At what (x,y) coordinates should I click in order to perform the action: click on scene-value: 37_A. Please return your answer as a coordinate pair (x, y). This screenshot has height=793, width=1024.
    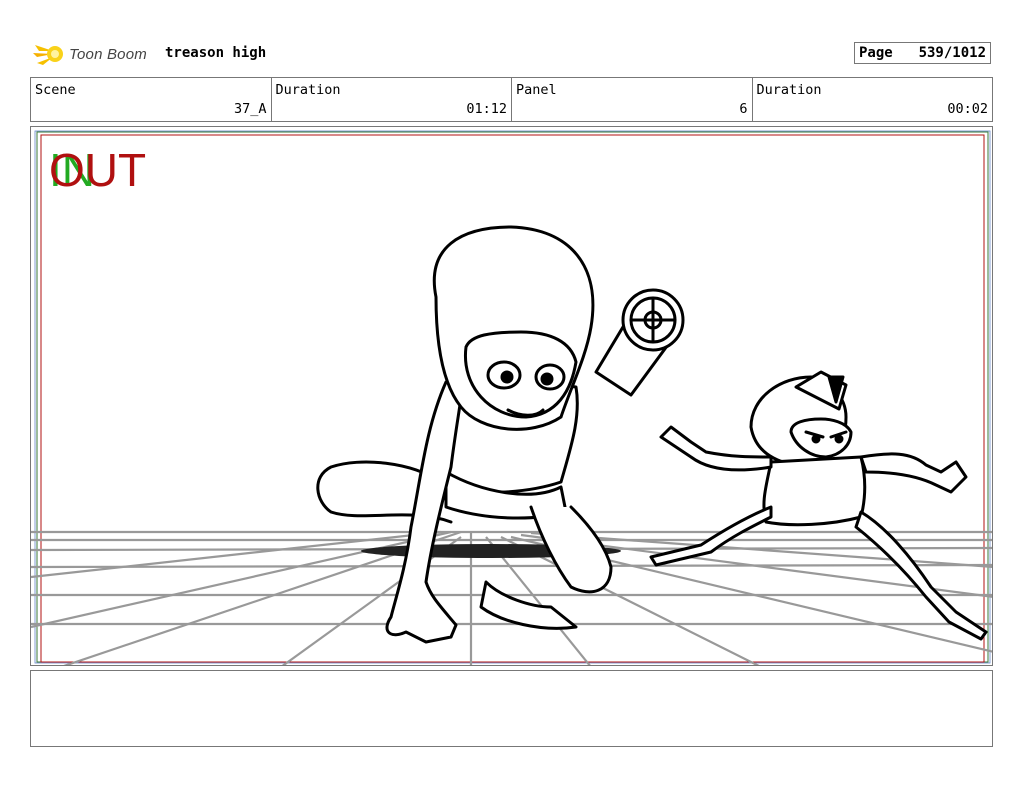
    Looking at the image, I should click on (250, 109).